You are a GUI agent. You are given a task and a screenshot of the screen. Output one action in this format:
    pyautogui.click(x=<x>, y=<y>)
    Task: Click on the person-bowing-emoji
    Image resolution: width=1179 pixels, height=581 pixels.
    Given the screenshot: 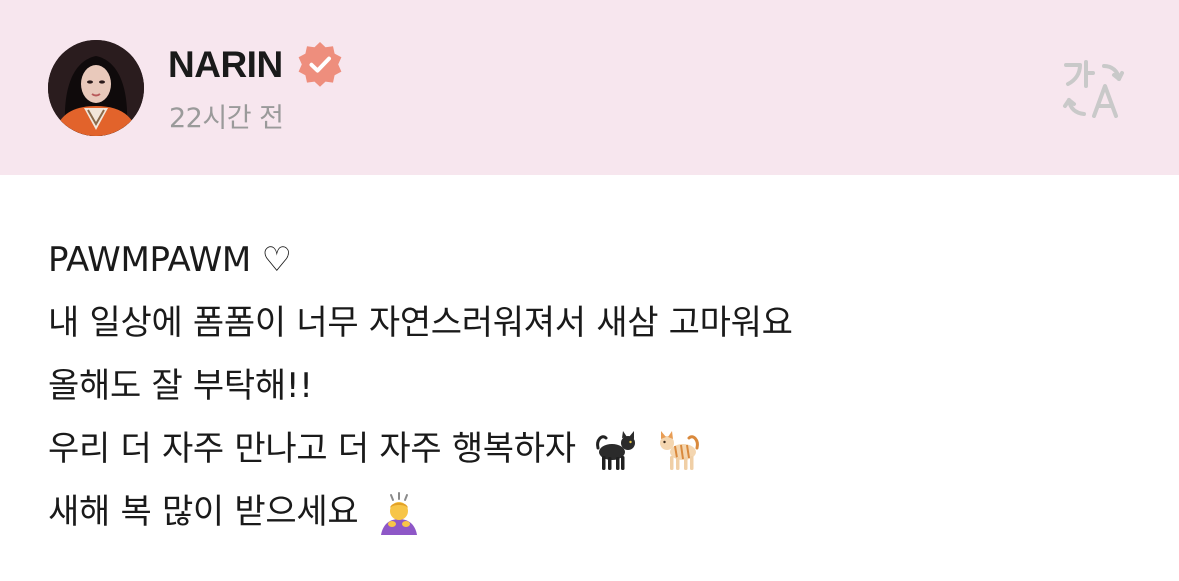 What is the action you would take?
    pyautogui.click(x=399, y=513)
    